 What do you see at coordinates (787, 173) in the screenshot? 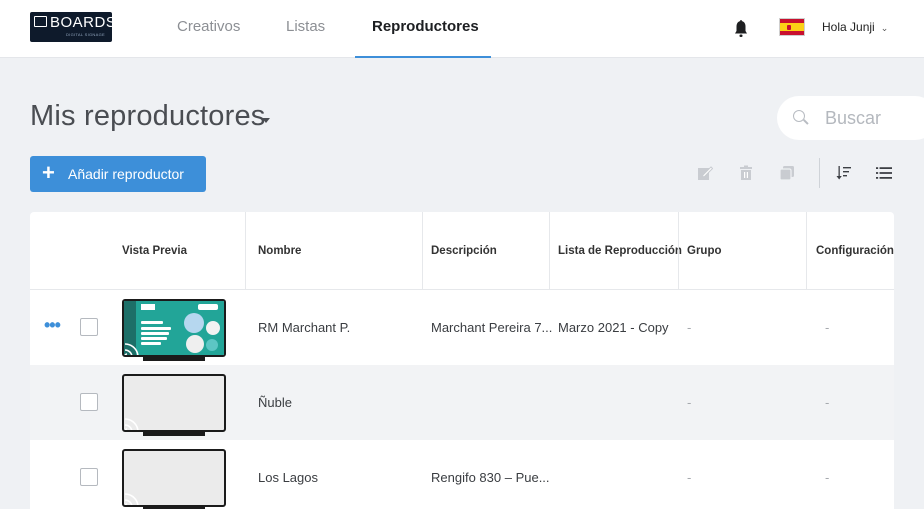
I see `copy-icon` at bounding box center [787, 173].